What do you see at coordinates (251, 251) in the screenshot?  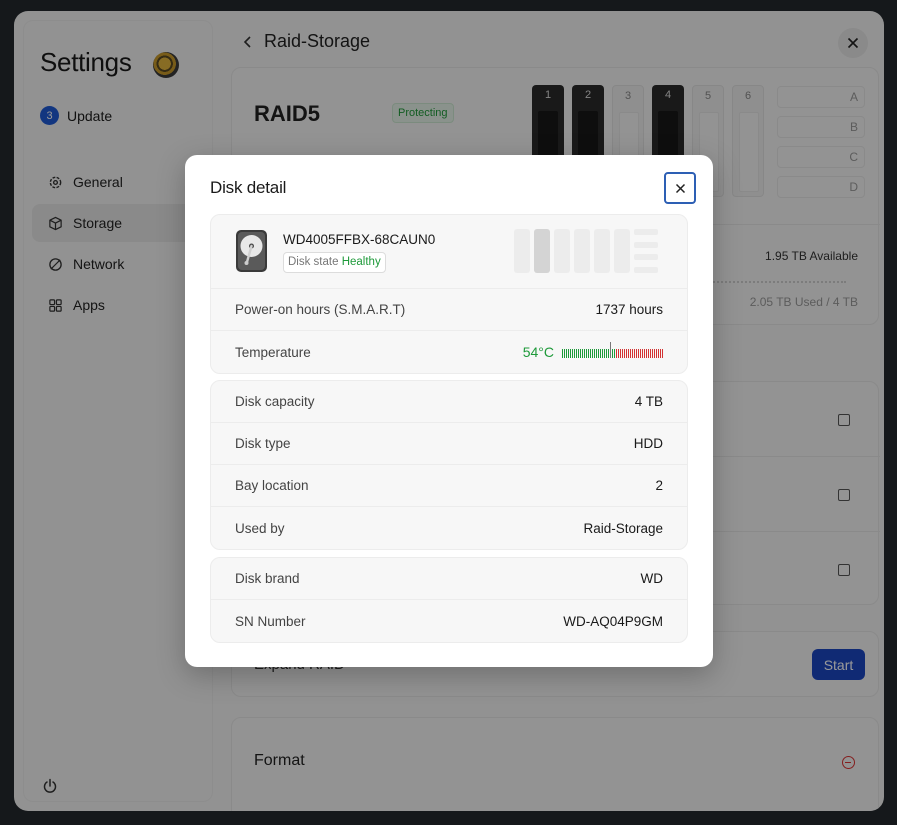 I see `hard-drive-icon` at bounding box center [251, 251].